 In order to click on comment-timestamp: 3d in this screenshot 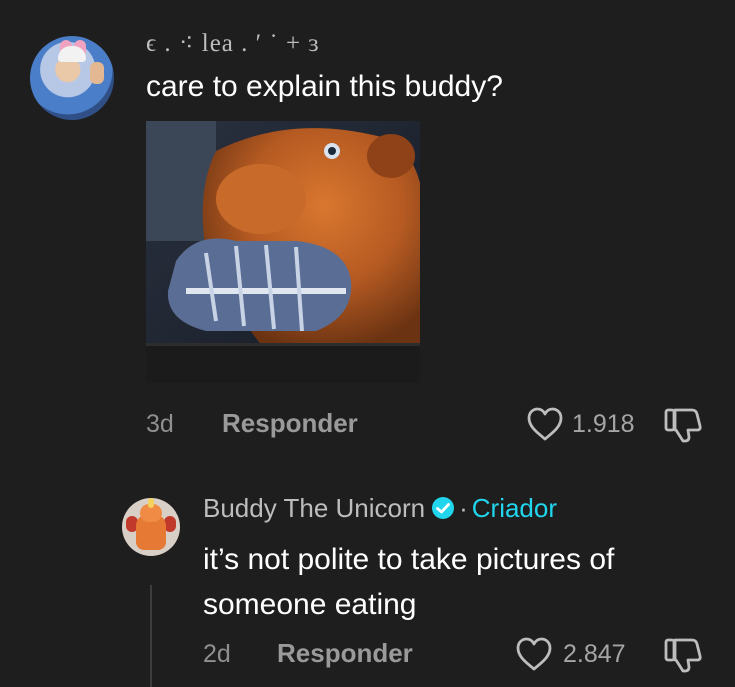, I will do `click(160, 424)`.